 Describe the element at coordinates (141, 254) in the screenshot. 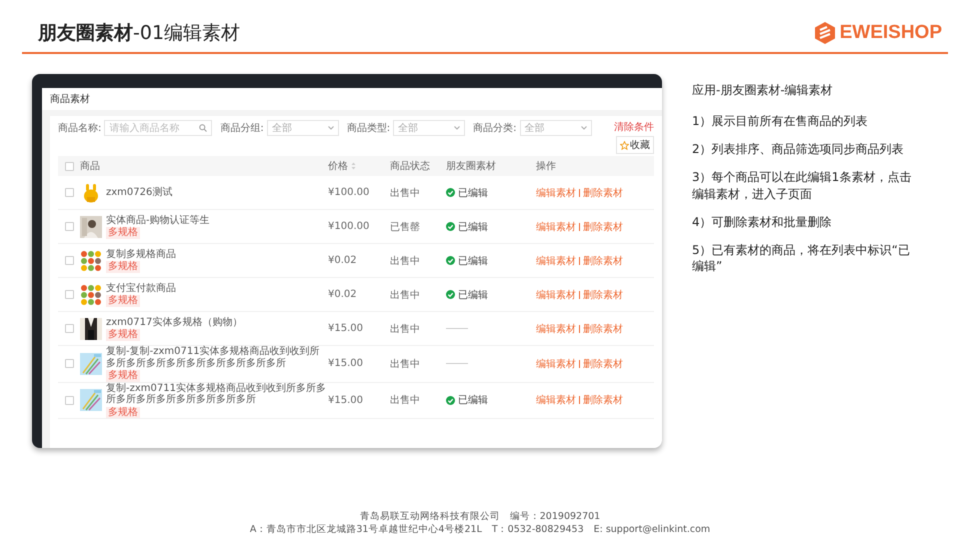

I see `product-name: 复制多规格商品` at that location.